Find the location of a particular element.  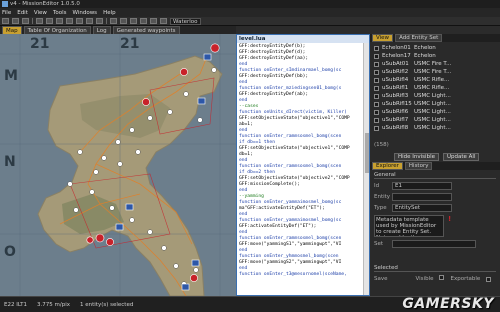

entity-field is located at coordinates (422, 197).